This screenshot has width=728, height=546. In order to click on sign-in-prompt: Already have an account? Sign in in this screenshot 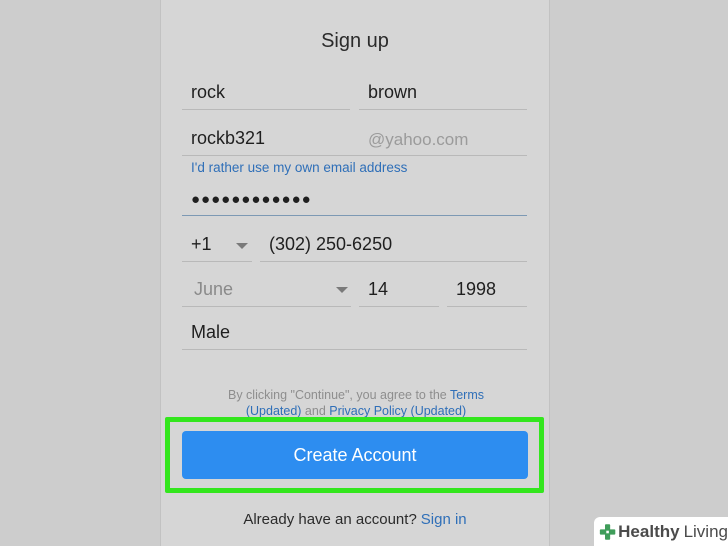, I will do `click(355, 519)`.